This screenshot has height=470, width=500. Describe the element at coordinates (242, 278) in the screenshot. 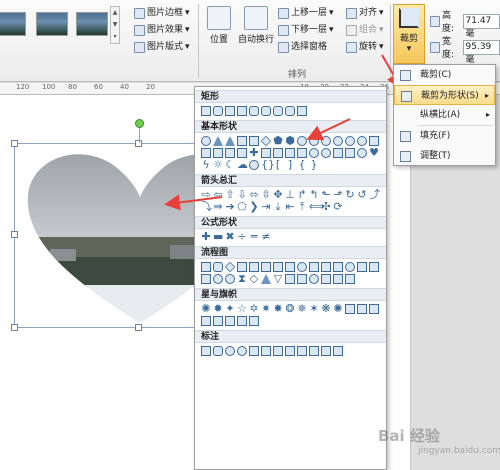

I see `flowchart-collate-shape: ⧗` at that location.